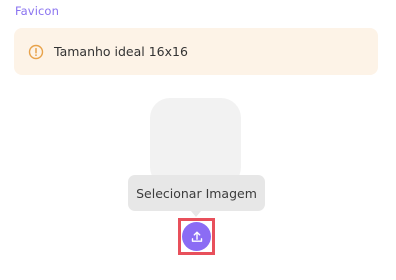 This screenshot has height=280, width=396. Describe the element at coordinates (196, 214) in the screenshot. I see `tooltip-arrow` at that location.